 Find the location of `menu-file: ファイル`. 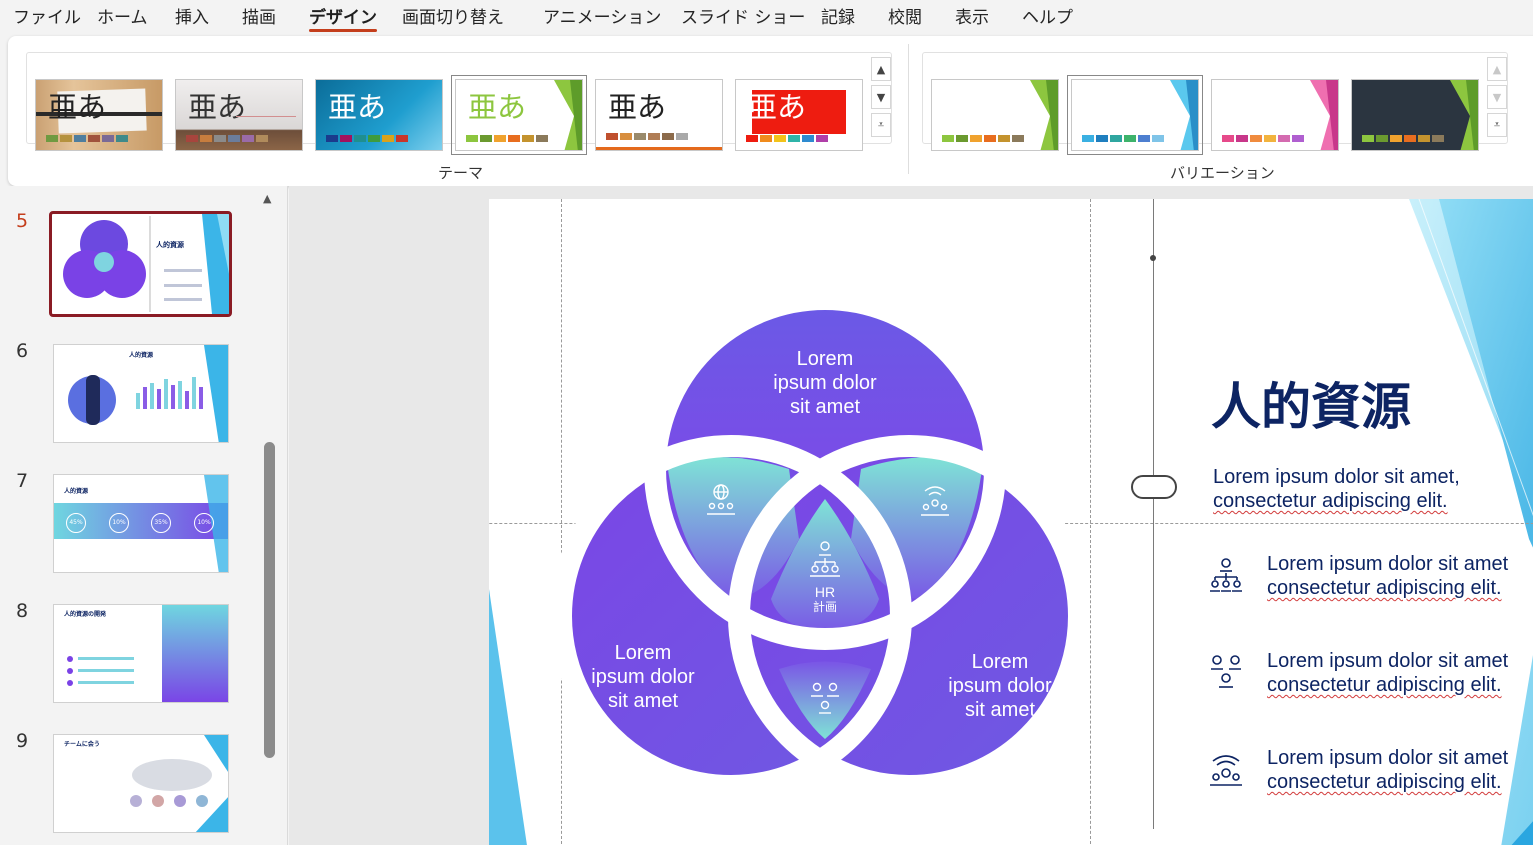

menu-file: ファイル is located at coordinates (47, 15).